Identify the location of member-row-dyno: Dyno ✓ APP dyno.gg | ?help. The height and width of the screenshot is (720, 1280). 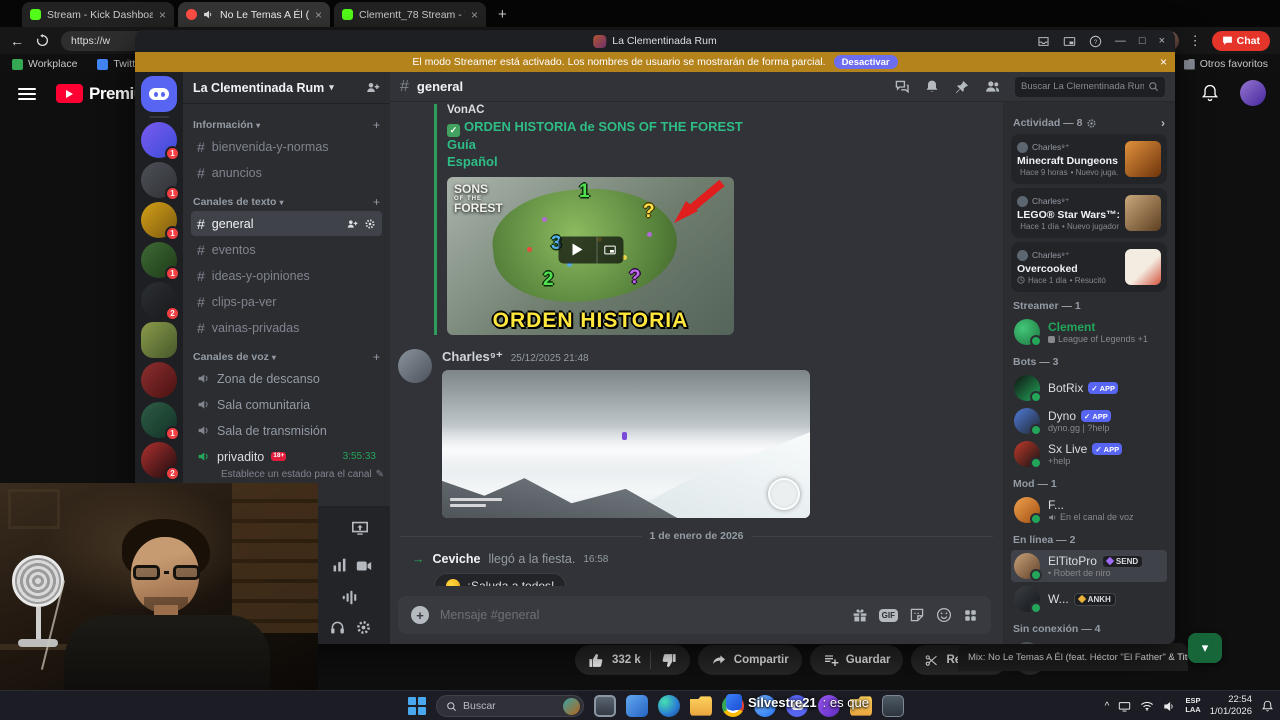
(1089, 421).